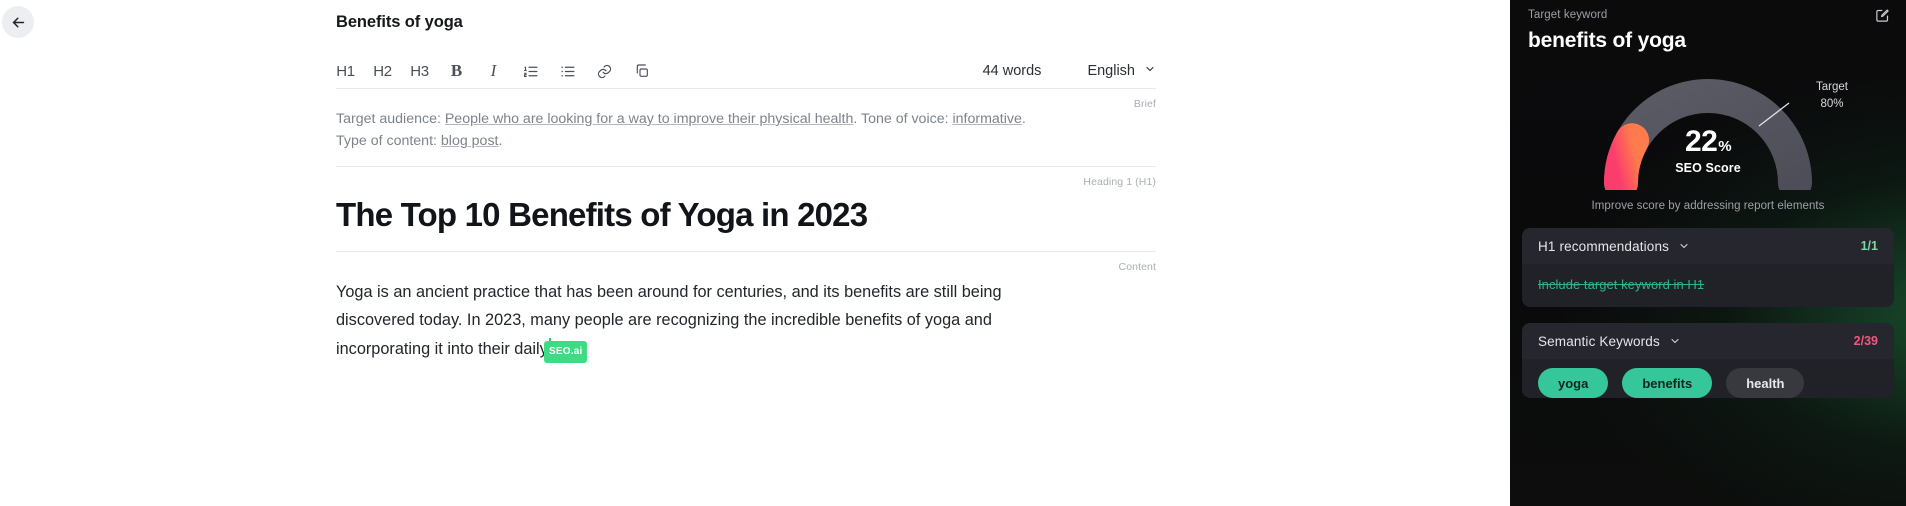 This screenshot has width=1906, height=506. I want to click on content-block-label: Content, so click(1137, 267).